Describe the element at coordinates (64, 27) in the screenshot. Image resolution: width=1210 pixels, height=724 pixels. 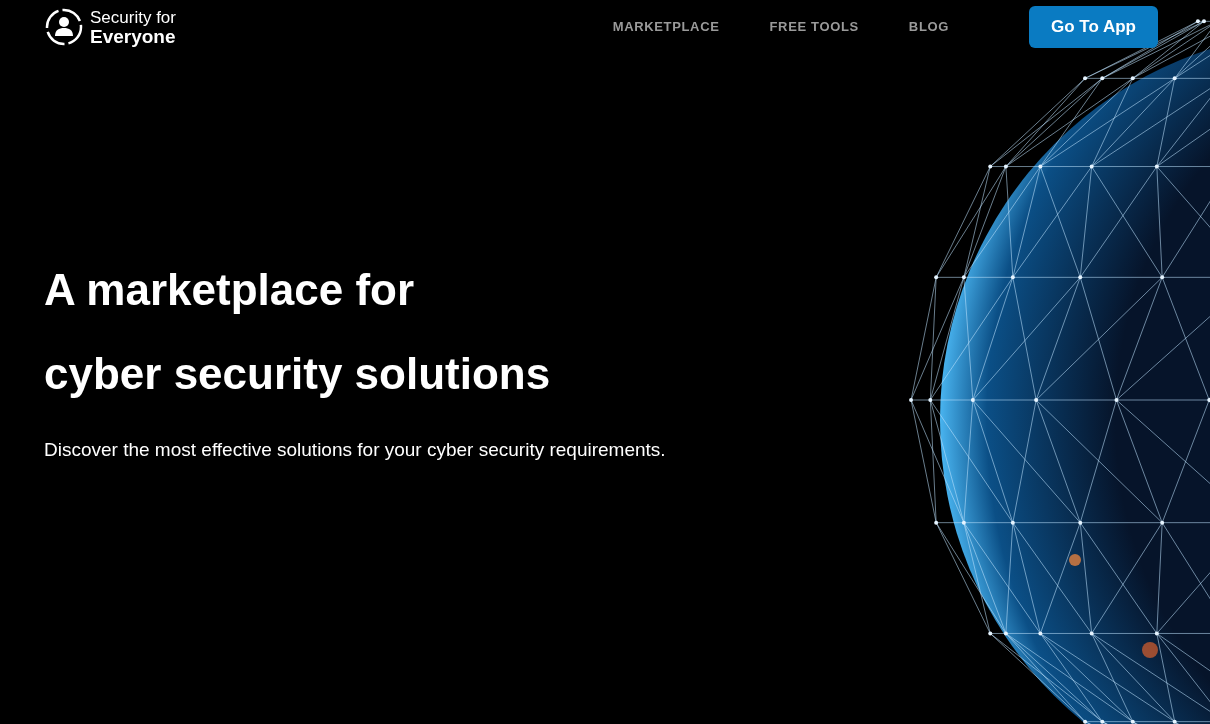
I see `user-circle-logo-icon` at that location.